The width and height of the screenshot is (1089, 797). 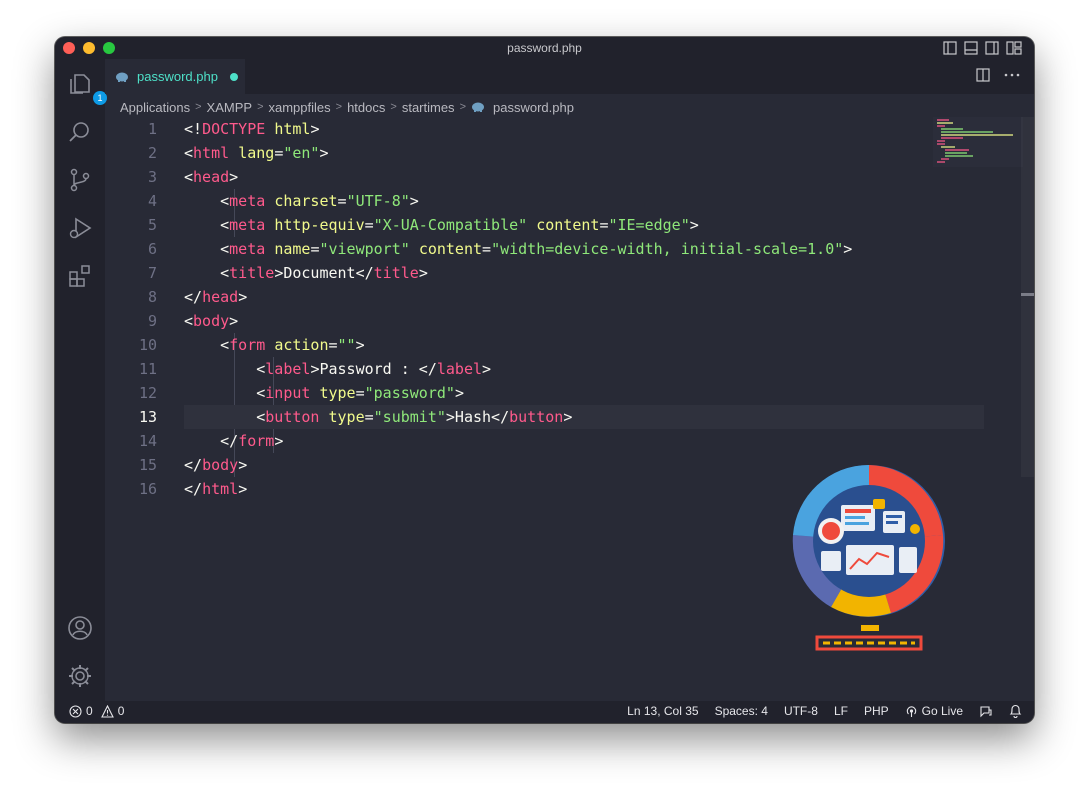 What do you see at coordinates (366, 107) in the screenshot?
I see `breadcrumb-htdocs: htdocs` at bounding box center [366, 107].